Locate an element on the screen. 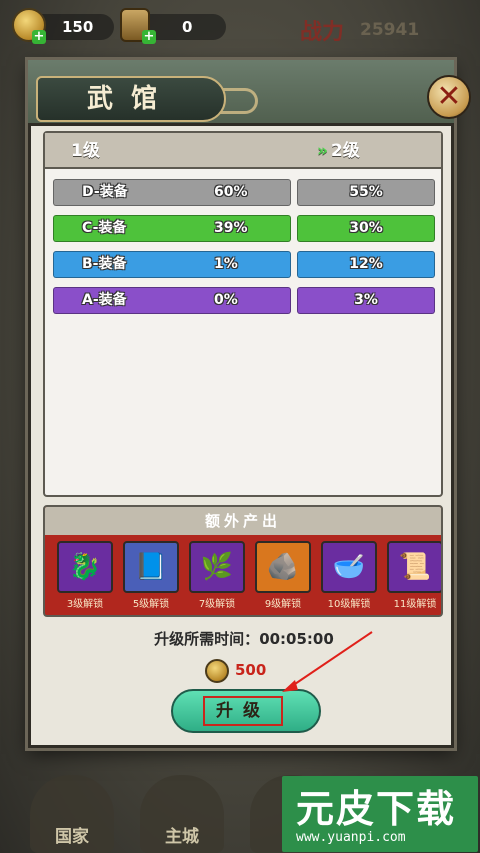 Image resolution: width=480 pixels, height=853 pixels. watermark-url: www.yuanpi.com is located at coordinates (351, 837).